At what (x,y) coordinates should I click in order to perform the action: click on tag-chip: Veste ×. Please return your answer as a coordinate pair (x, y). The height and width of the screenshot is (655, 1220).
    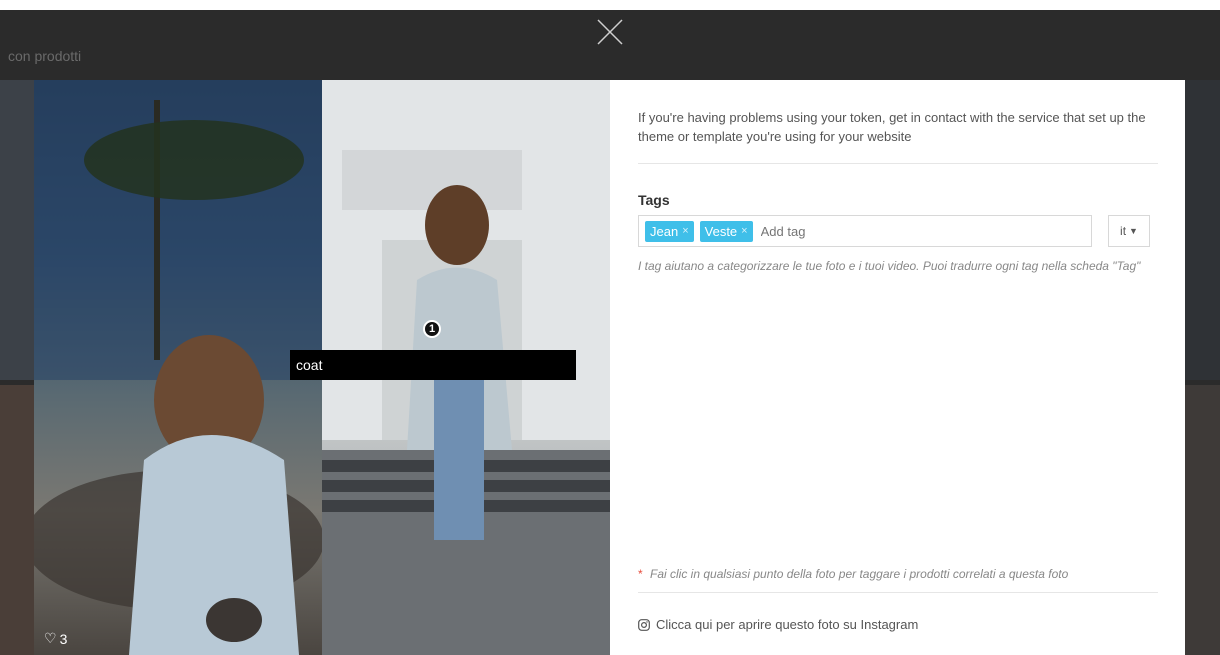
    Looking at the image, I should click on (726, 231).